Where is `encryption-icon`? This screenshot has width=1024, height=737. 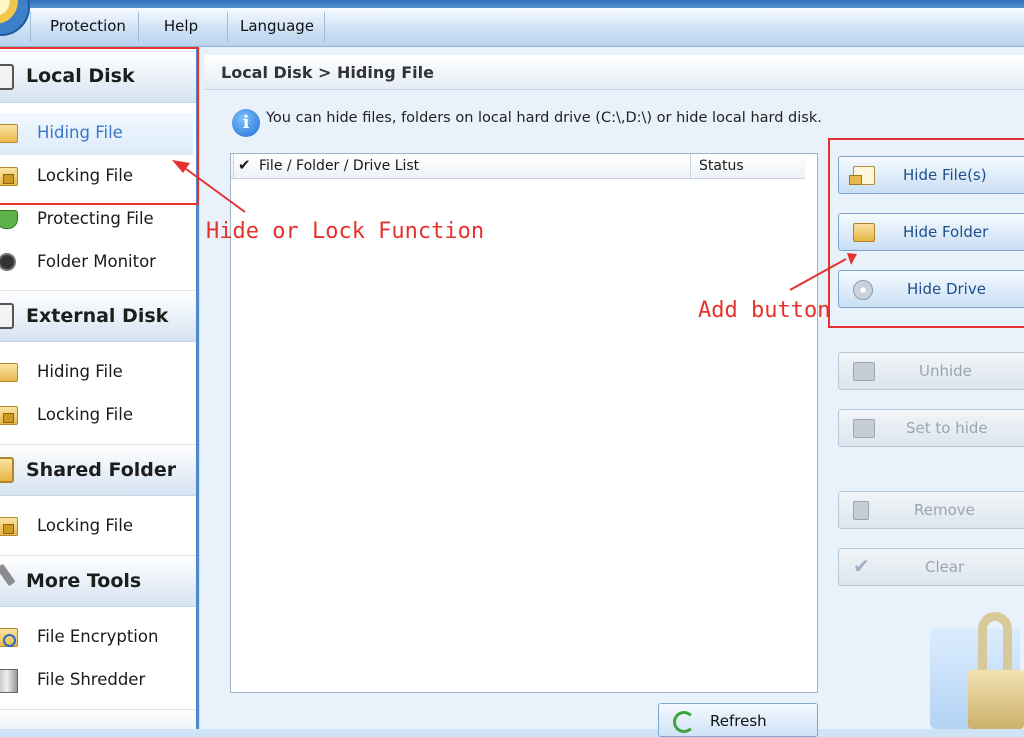 encryption-icon is located at coordinates (9, 637).